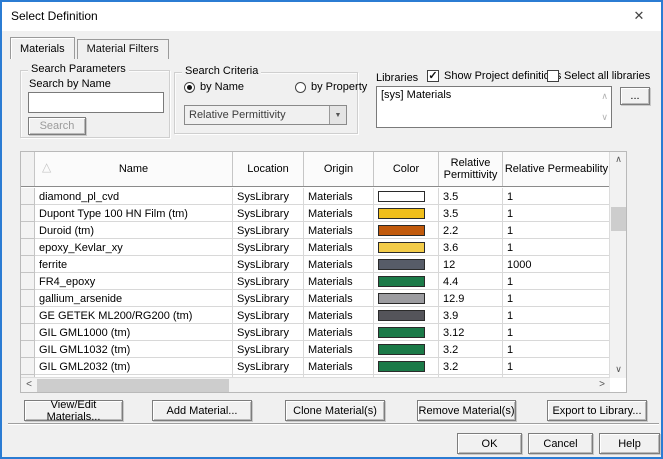 Image resolution: width=663 pixels, height=459 pixels. Describe the element at coordinates (315, 384) in the screenshot. I see `horizontal-scrollbar: < >` at that location.